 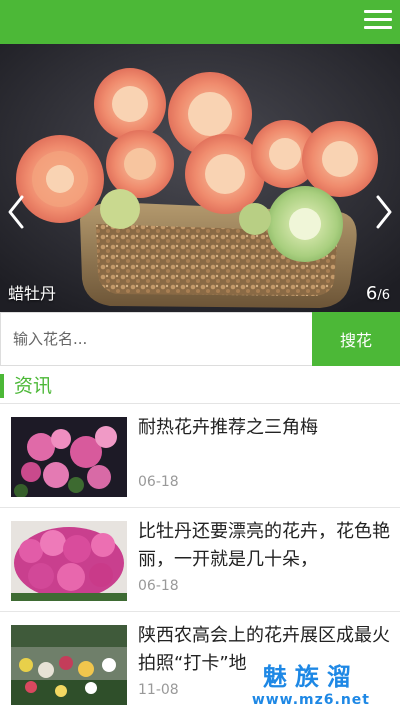 I want to click on section-title: 资讯, so click(x=33, y=386).